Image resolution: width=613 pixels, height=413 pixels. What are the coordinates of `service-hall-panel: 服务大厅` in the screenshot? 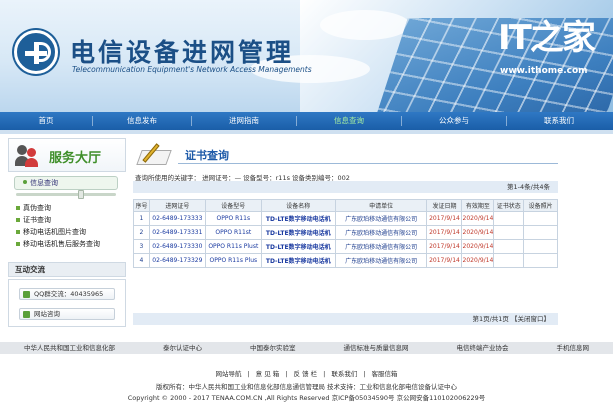 It's located at (67, 155).